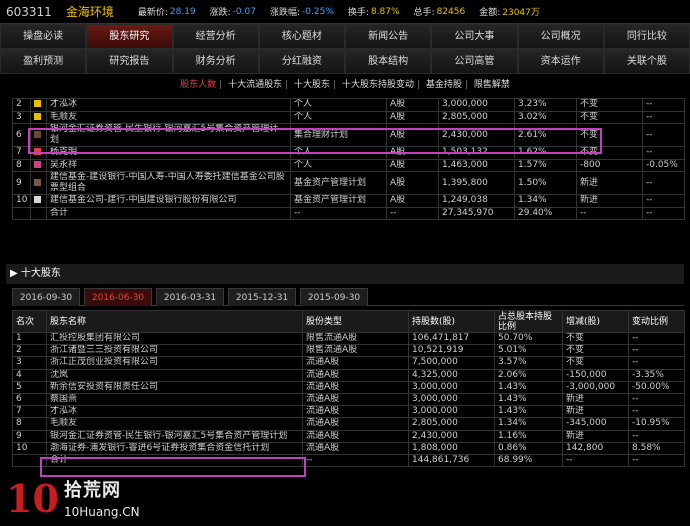 The image size is (690, 526). Describe the element at coordinates (348, 375) in the screenshot. I see `table-row: 4 沈岚 流通A股 4,325,000 2.06% -150,000 -3.35%` at that location.